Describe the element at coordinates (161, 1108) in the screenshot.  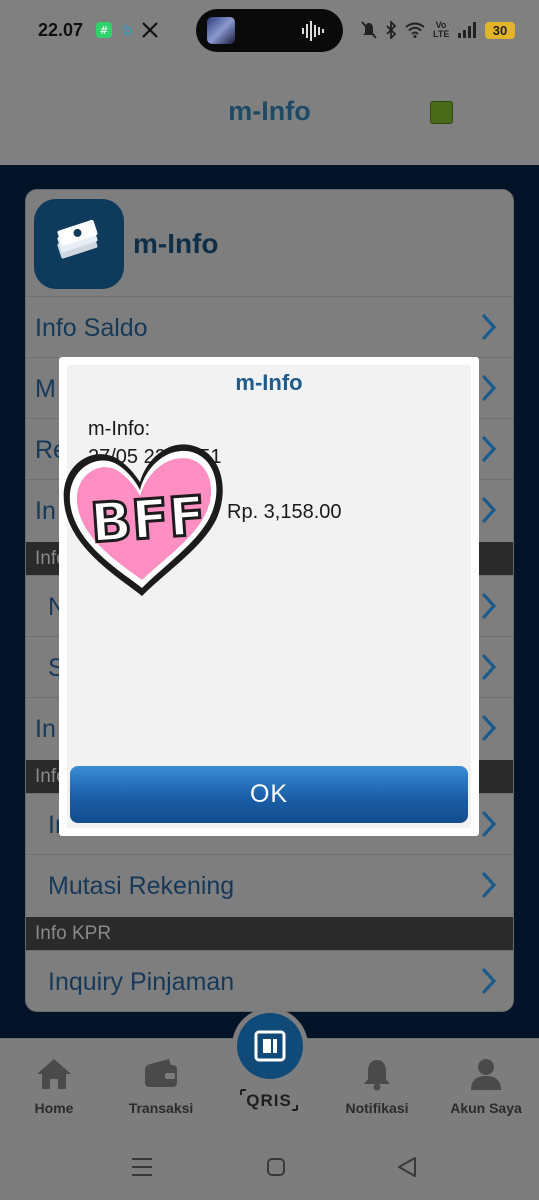
I see `nav-label: Transaksi` at that location.